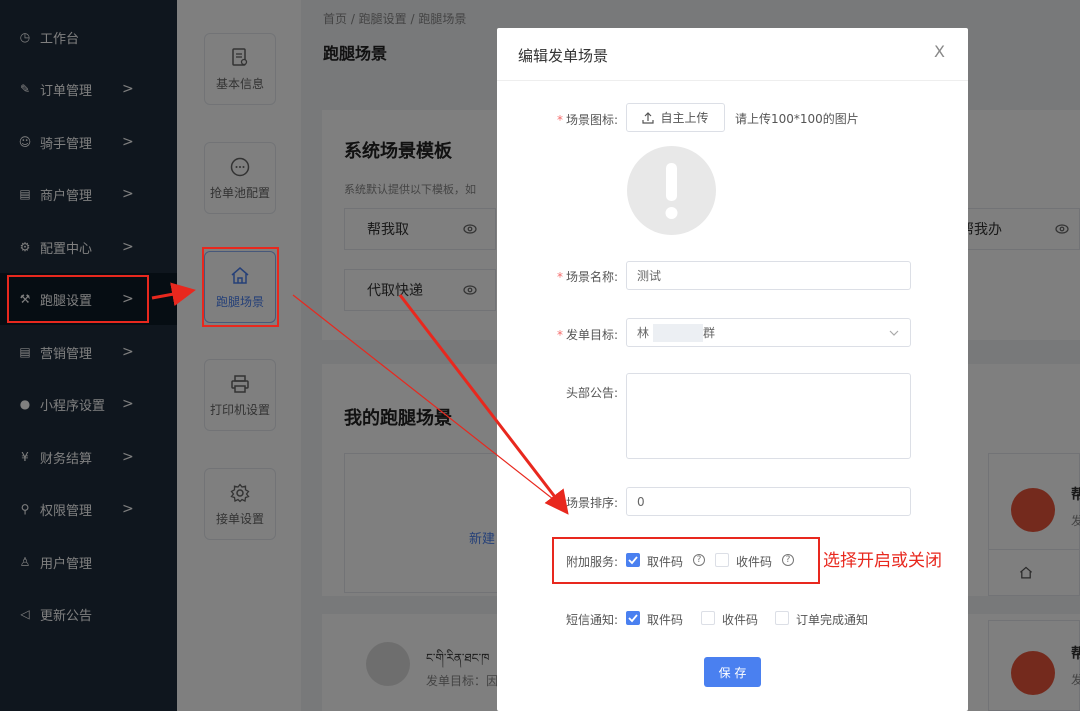 This screenshot has height=711, width=1080. I want to click on arrow-to-subnav, so click(173, 294).